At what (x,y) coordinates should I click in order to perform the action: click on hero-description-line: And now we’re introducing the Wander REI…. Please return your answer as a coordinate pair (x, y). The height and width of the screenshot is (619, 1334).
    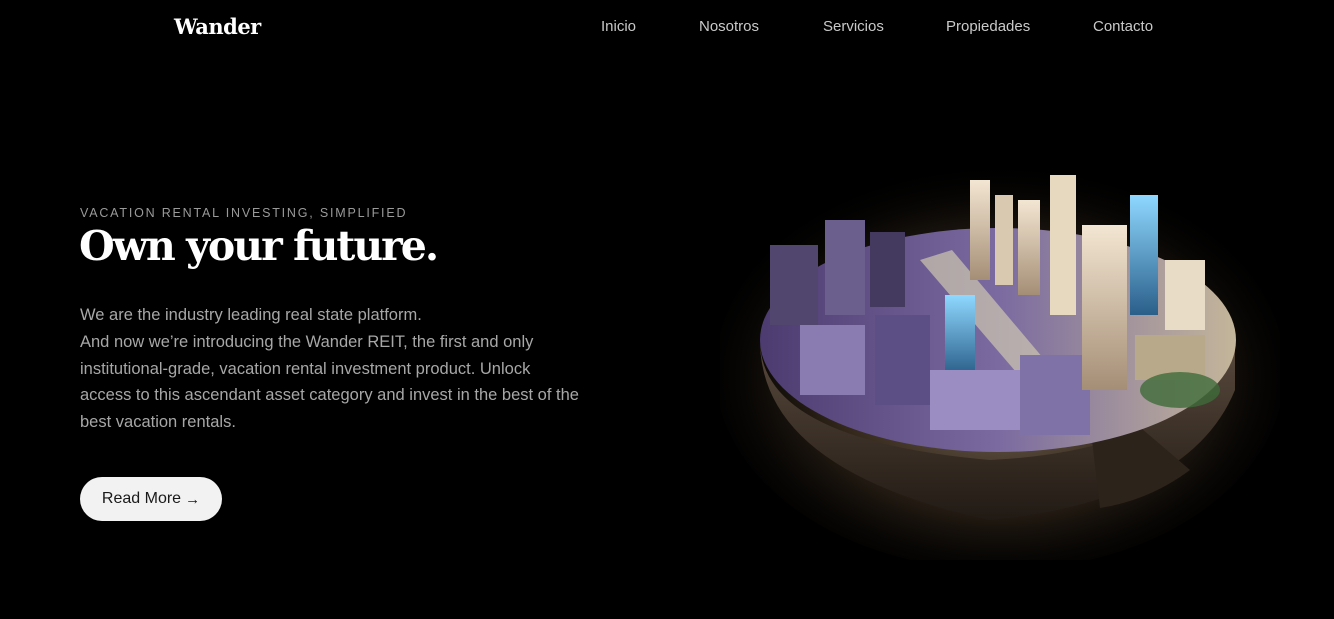
    Looking at the image, I should click on (307, 341).